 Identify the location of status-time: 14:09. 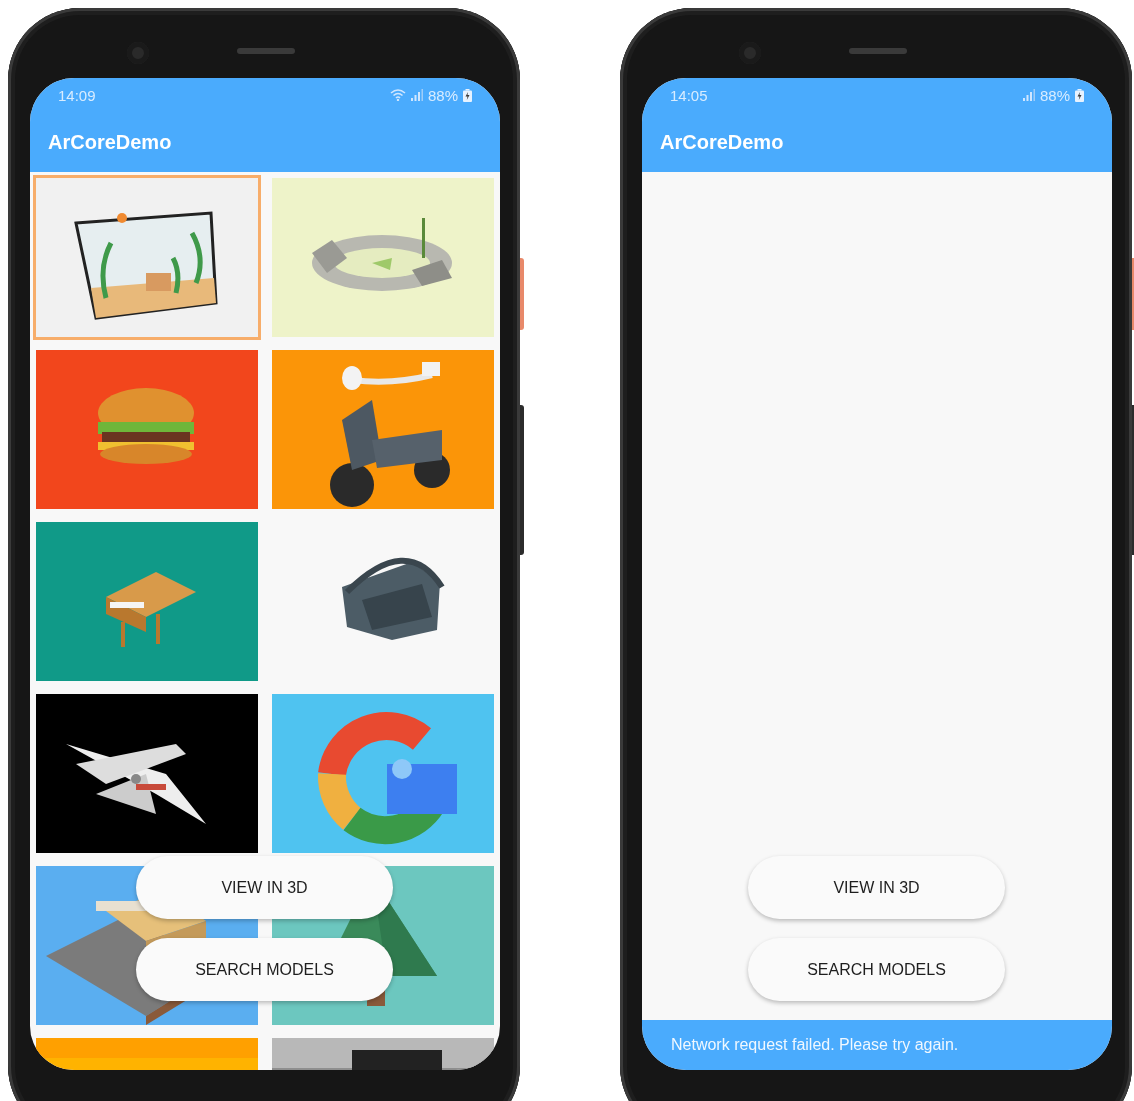
(77, 95).